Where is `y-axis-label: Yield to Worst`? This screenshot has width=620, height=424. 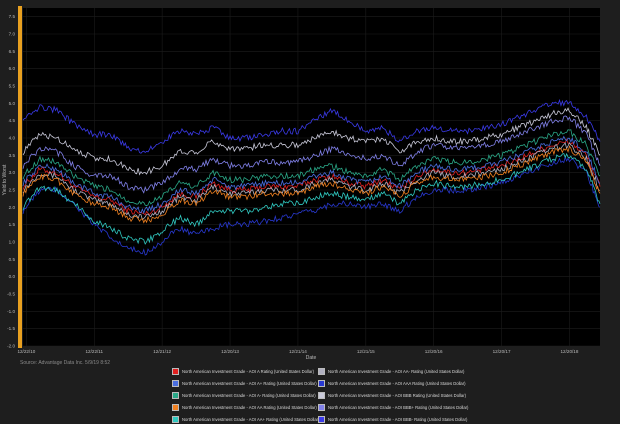
y-axis-label: Yield to Worst is located at coordinates (5, 179).